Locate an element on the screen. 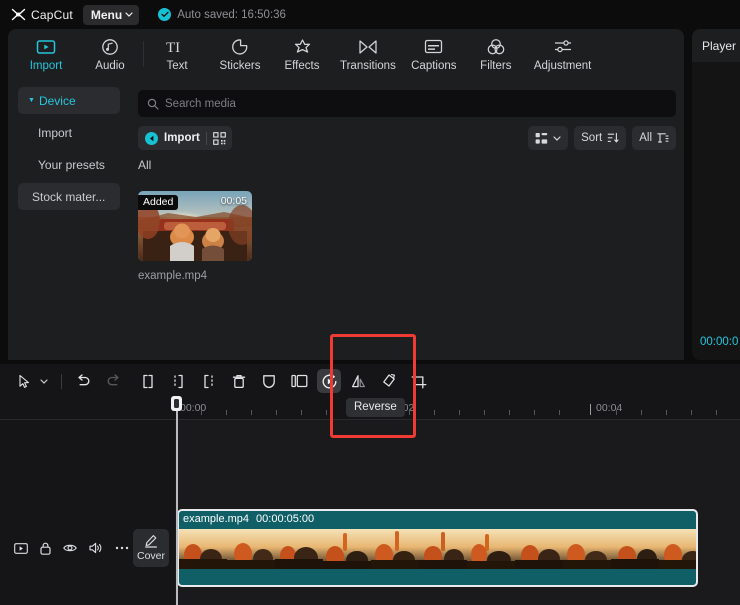  split-button is located at coordinates (149, 381).